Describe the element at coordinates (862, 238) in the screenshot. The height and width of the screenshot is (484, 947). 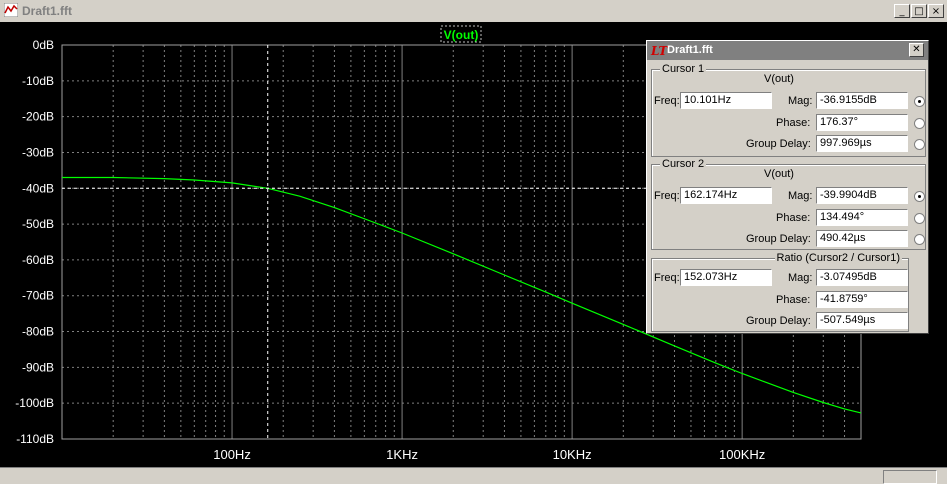
I see `cursor2-groupdelay-field: 490.42µs` at that location.